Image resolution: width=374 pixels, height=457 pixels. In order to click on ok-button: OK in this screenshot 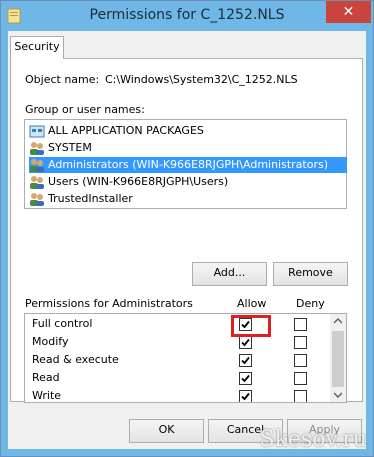, I will do `click(166, 431)`.